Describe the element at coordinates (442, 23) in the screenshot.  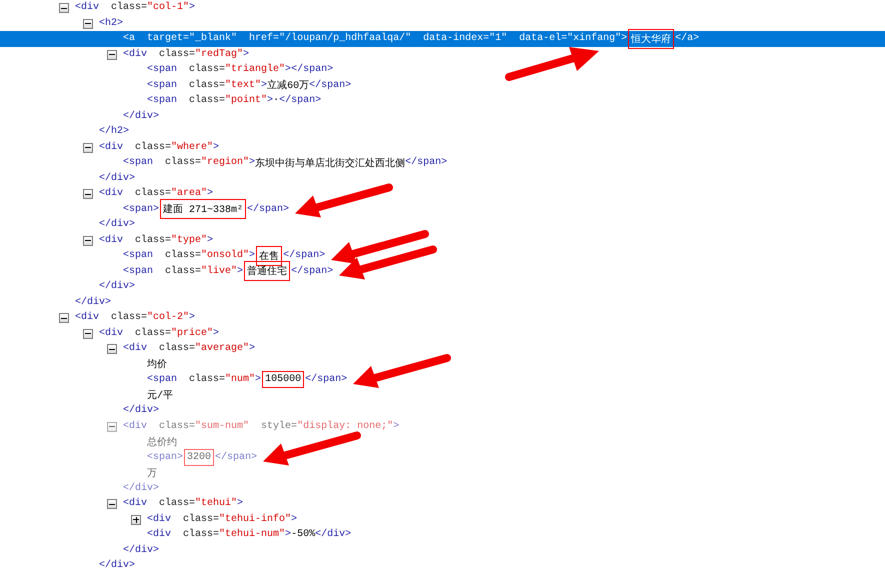
I see `tree-row: <h2>` at that location.